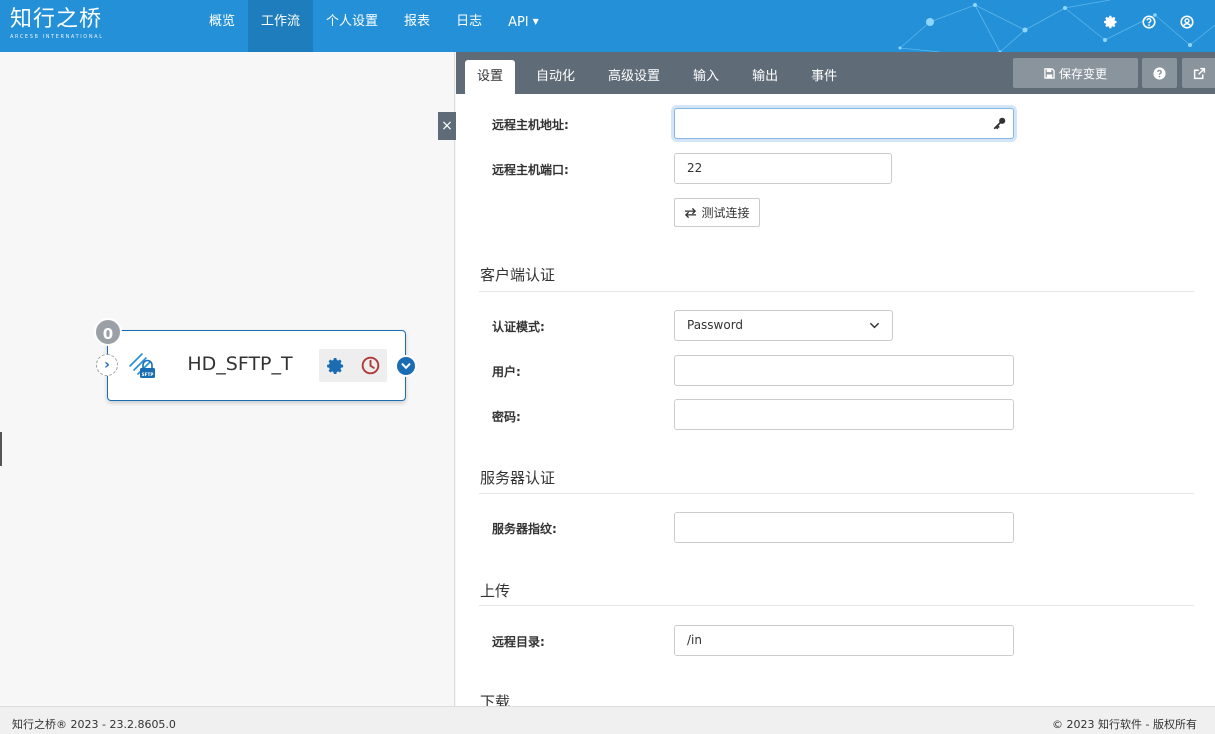 Image resolution: width=1215 pixels, height=734 pixels. Describe the element at coordinates (824, 77) in the screenshot. I see `tab-events: 事件` at that location.